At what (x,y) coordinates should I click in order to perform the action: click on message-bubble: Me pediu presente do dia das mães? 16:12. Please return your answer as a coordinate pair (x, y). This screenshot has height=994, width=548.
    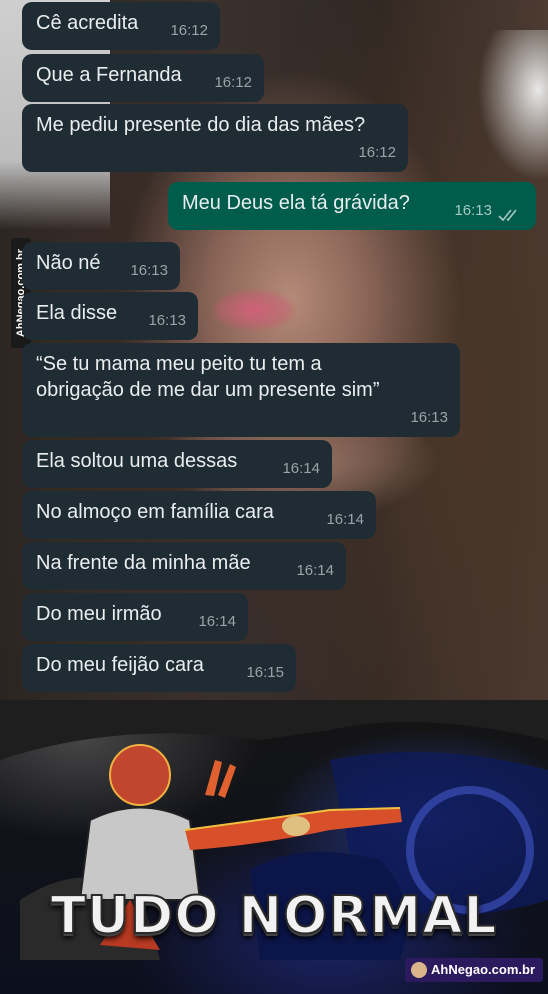
    Looking at the image, I should click on (215, 138).